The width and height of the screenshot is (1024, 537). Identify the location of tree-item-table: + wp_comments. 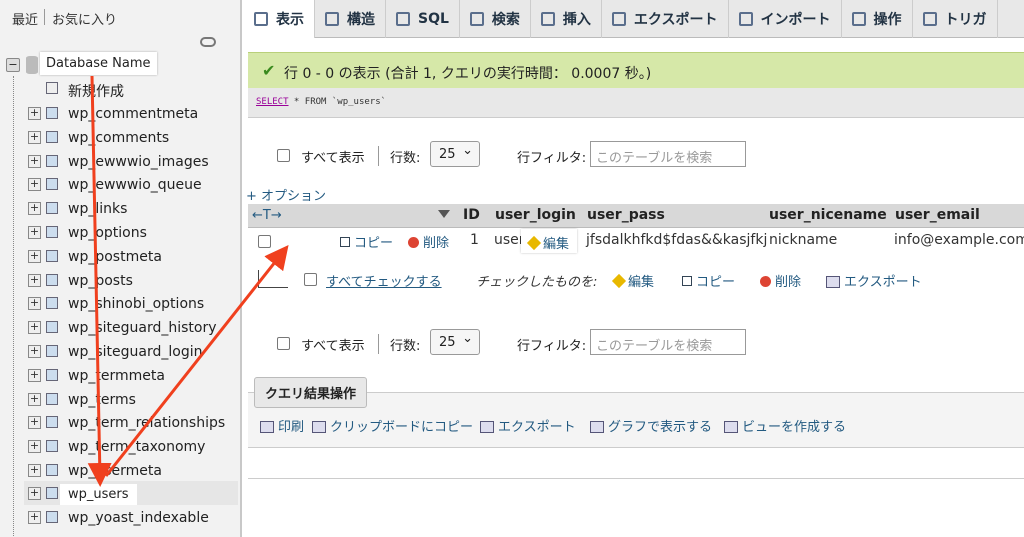
(133, 138).